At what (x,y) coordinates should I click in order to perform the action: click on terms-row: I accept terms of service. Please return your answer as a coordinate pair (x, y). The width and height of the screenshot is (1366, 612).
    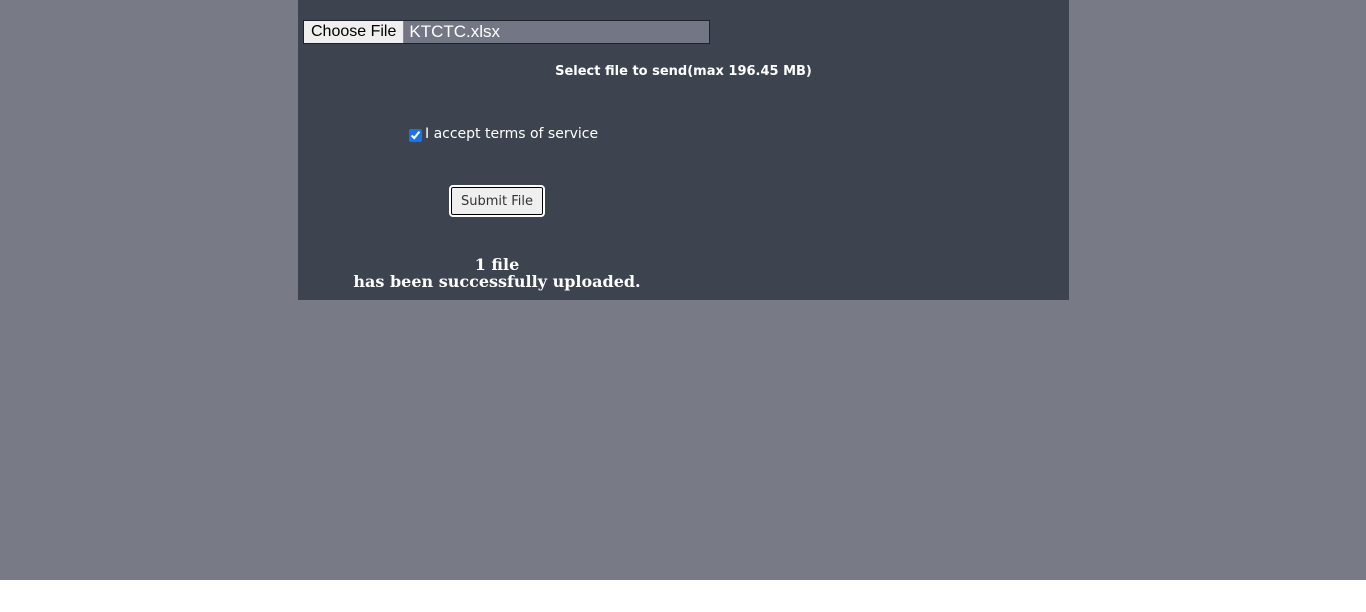
    Looking at the image, I should click on (503, 133).